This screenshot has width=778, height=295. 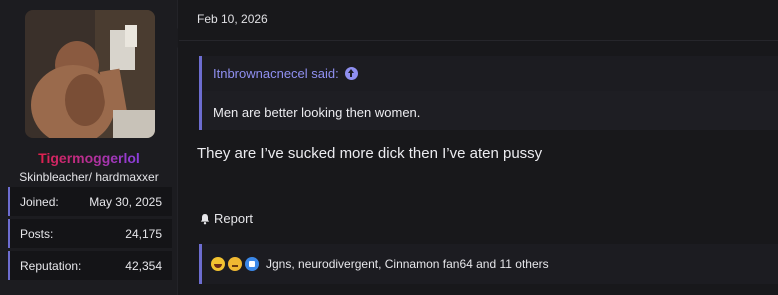 I want to click on quote-author: Itnbrownacnecel said:, so click(x=276, y=73).